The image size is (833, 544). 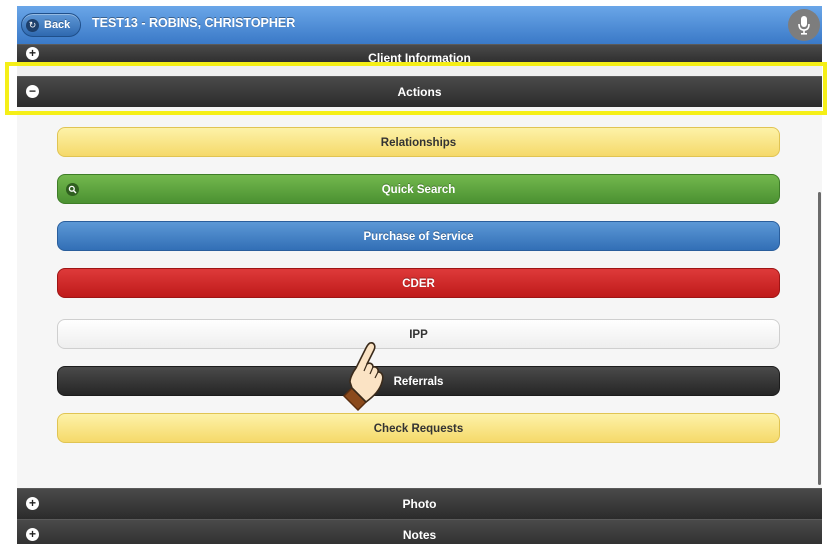 What do you see at coordinates (194, 23) in the screenshot?
I see `patient-title: TEST13 - ROBINS, CHRISTOPHER` at bounding box center [194, 23].